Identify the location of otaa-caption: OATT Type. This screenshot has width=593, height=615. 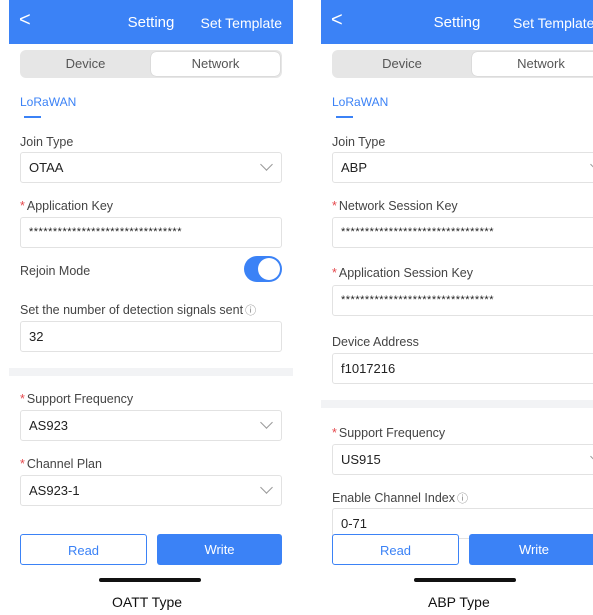
(147, 602).